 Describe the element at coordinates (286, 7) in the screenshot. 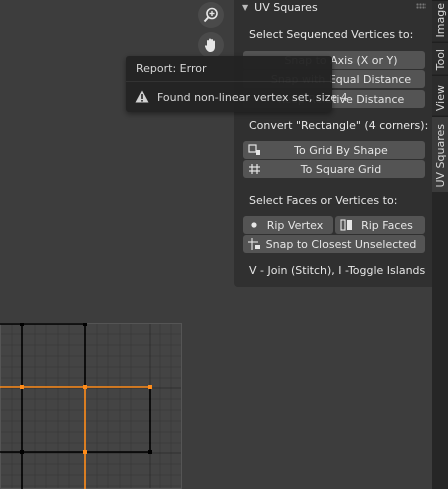

I see `panel-title: UV Squares` at that location.